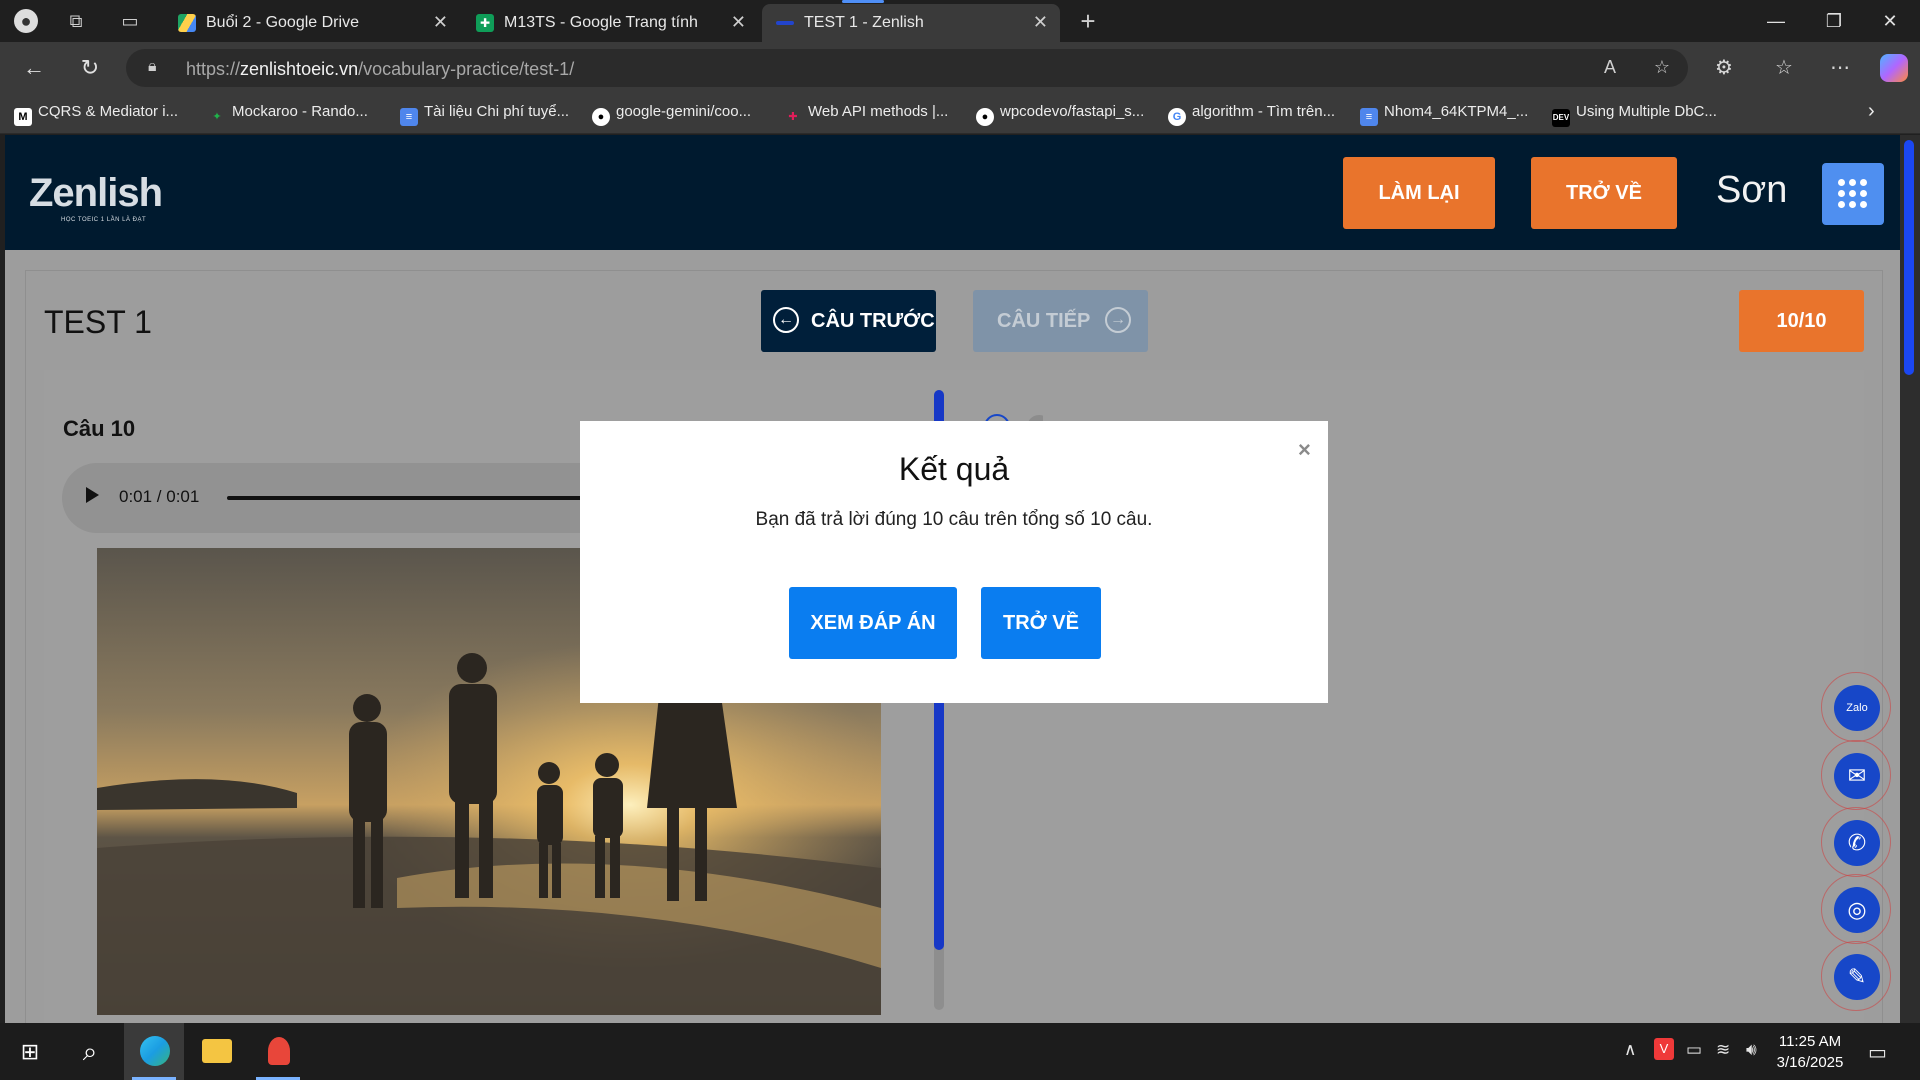 The height and width of the screenshot is (1080, 1920). I want to click on score-badge: 10/10, so click(1801, 321).